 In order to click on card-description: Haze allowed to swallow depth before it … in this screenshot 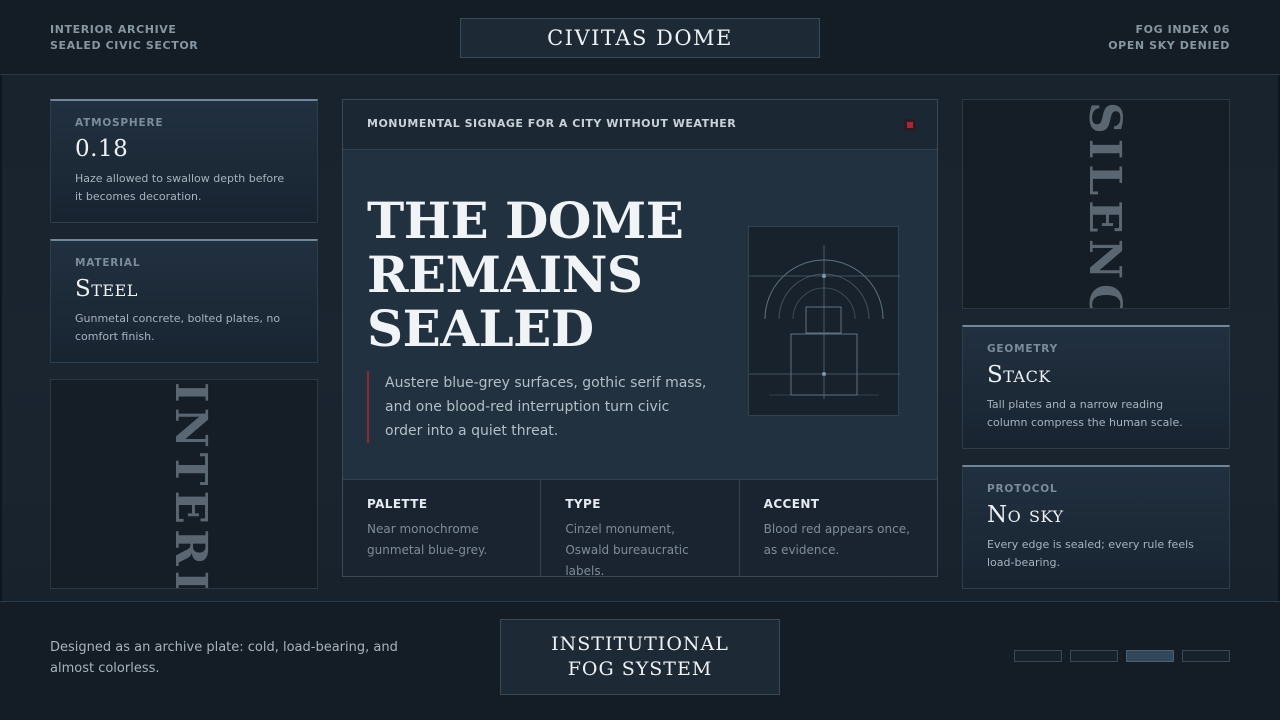, I will do `click(180, 187)`.